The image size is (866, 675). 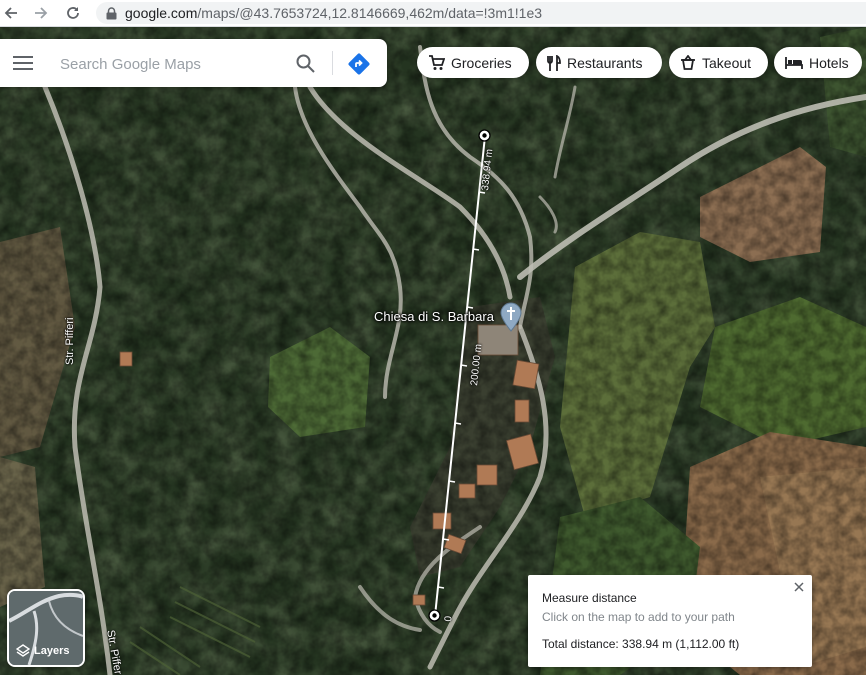 I want to click on measure-card-hint: Click on the map to add to your path, so click(x=638, y=617).